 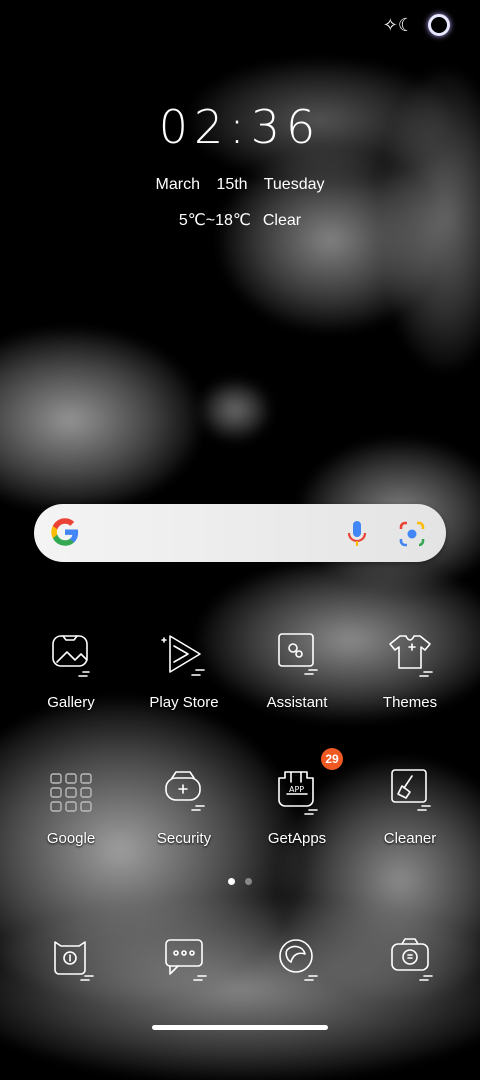 What do you see at coordinates (240, 1027) in the screenshot?
I see `gesture-navigation-bar` at bounding box center [240, 1027].